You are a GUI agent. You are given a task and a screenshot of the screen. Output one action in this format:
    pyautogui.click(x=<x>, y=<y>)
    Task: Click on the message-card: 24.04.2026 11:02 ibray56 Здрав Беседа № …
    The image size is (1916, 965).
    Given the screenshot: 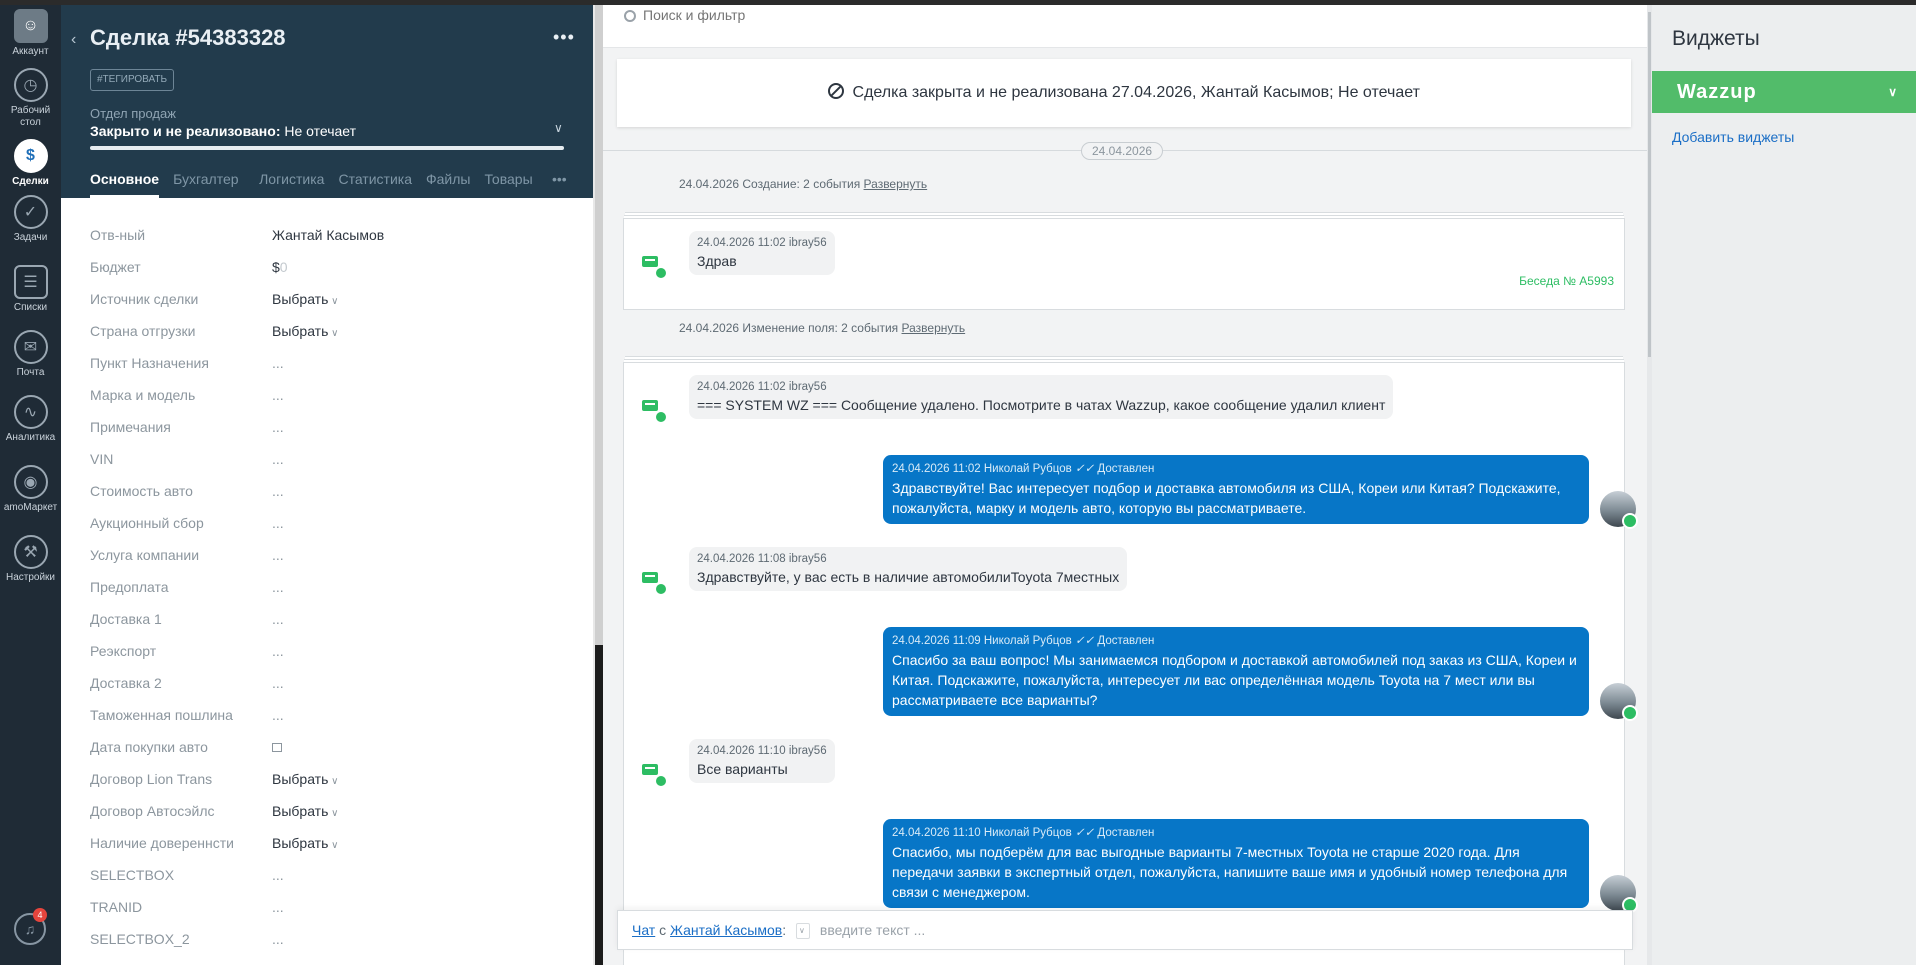 What is the action you would take?
    pyautogui.click(x=1124, y=264)
    